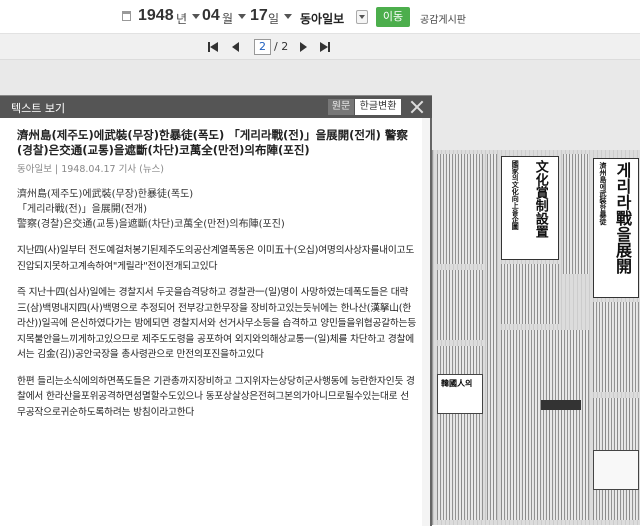  What do you see at coordinates (303, 47) in the screenshot?
I see `next-page-icon` at bounding box center [303, 47].